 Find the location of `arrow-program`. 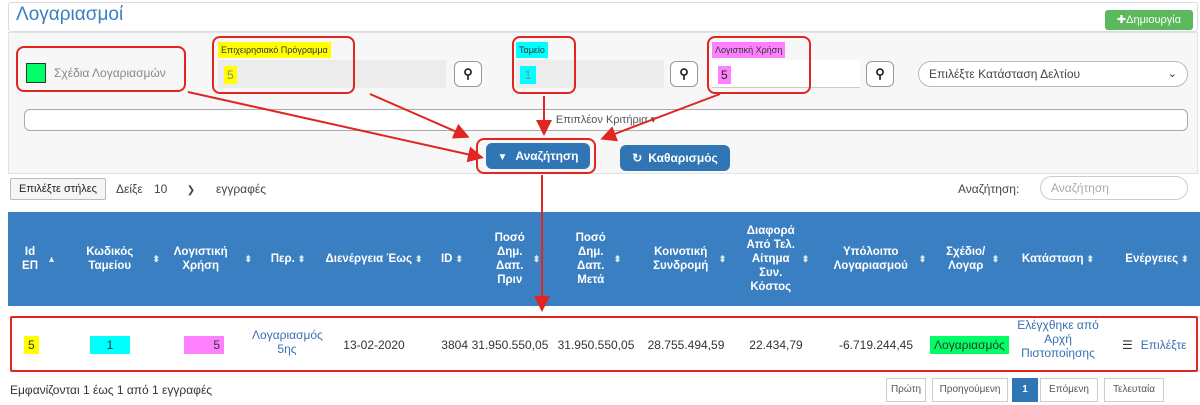

arrow-program is located at coordinates (419, 116).